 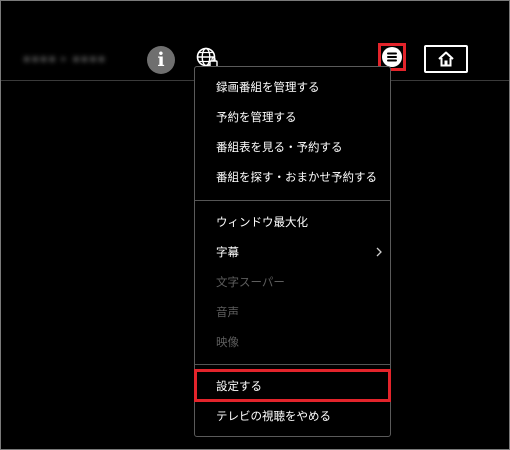 What do you see at coordinates (292, 282) in the screenshot?
I see `menu-item-superimpose: 文字スーパー` at bounding box center [292, 282].